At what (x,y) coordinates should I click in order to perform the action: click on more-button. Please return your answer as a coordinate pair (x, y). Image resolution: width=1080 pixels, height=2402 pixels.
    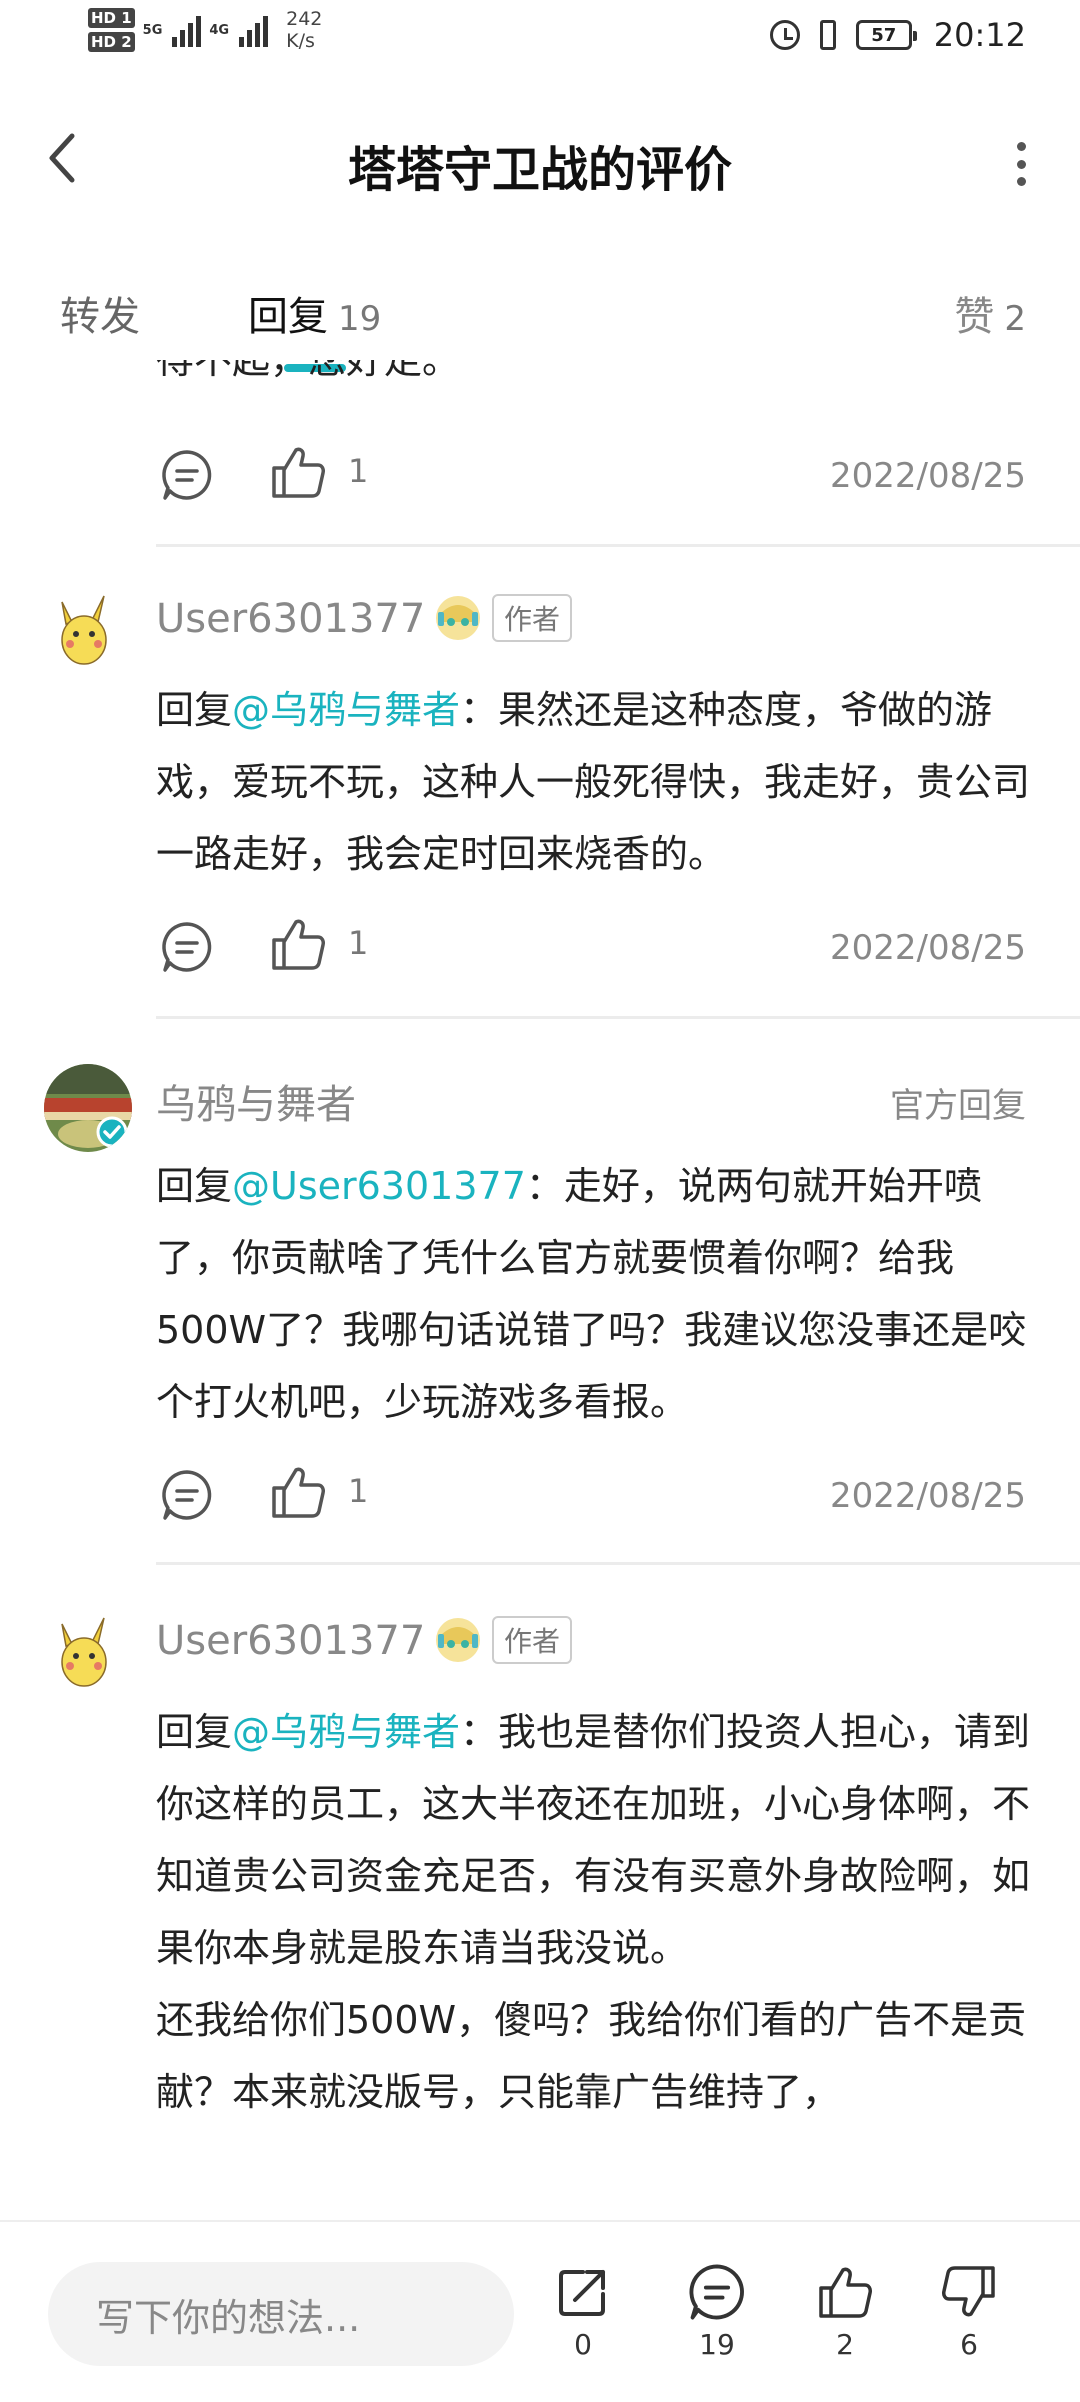
    Looking at the image, I should click on (1021, 164).